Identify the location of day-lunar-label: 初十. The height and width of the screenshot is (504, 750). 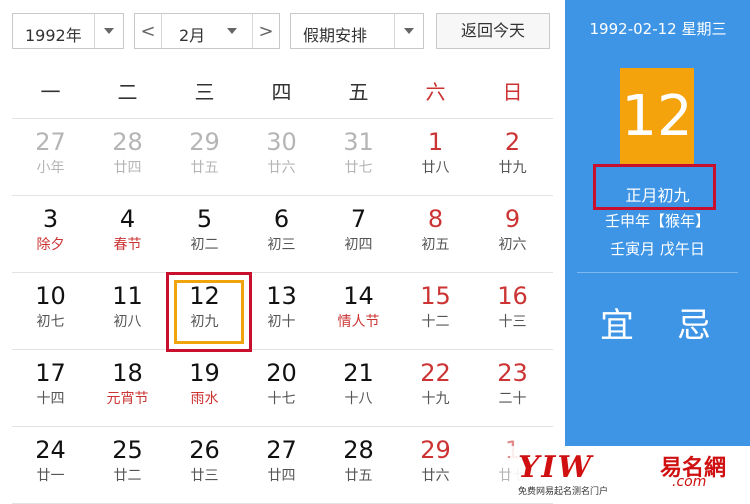
(281, 322).